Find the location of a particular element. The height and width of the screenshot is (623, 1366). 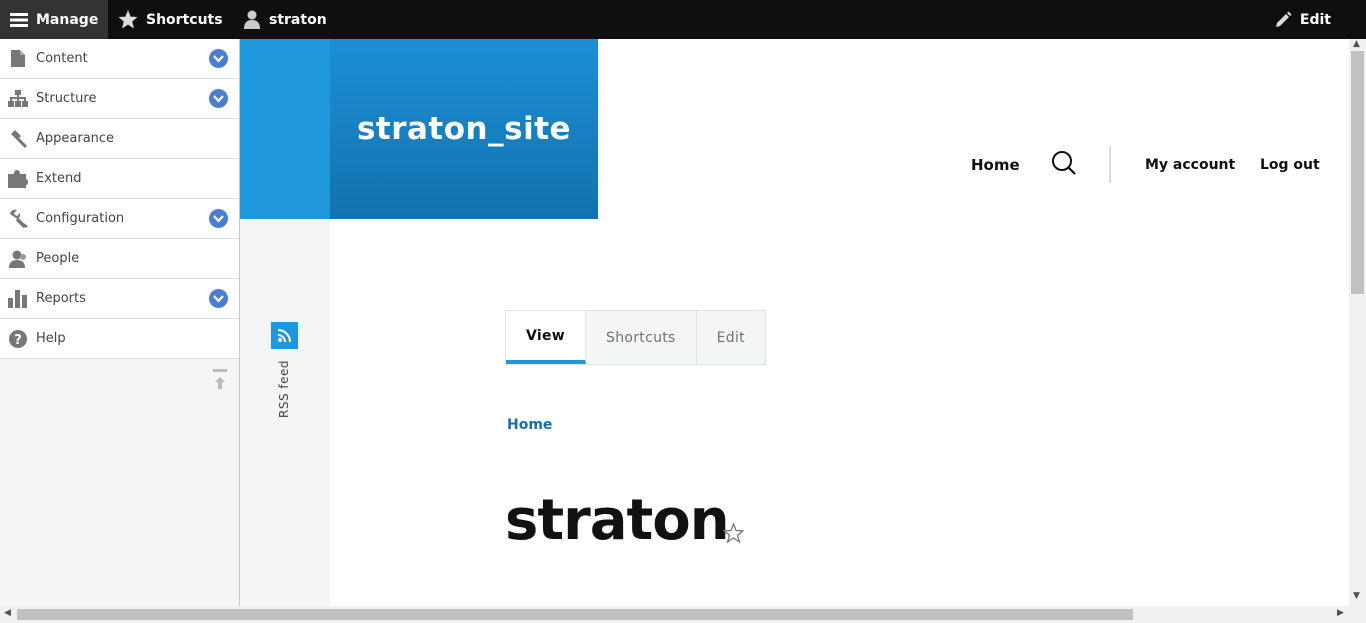

edit-label: Edit is located at coordinates (1315, 19).